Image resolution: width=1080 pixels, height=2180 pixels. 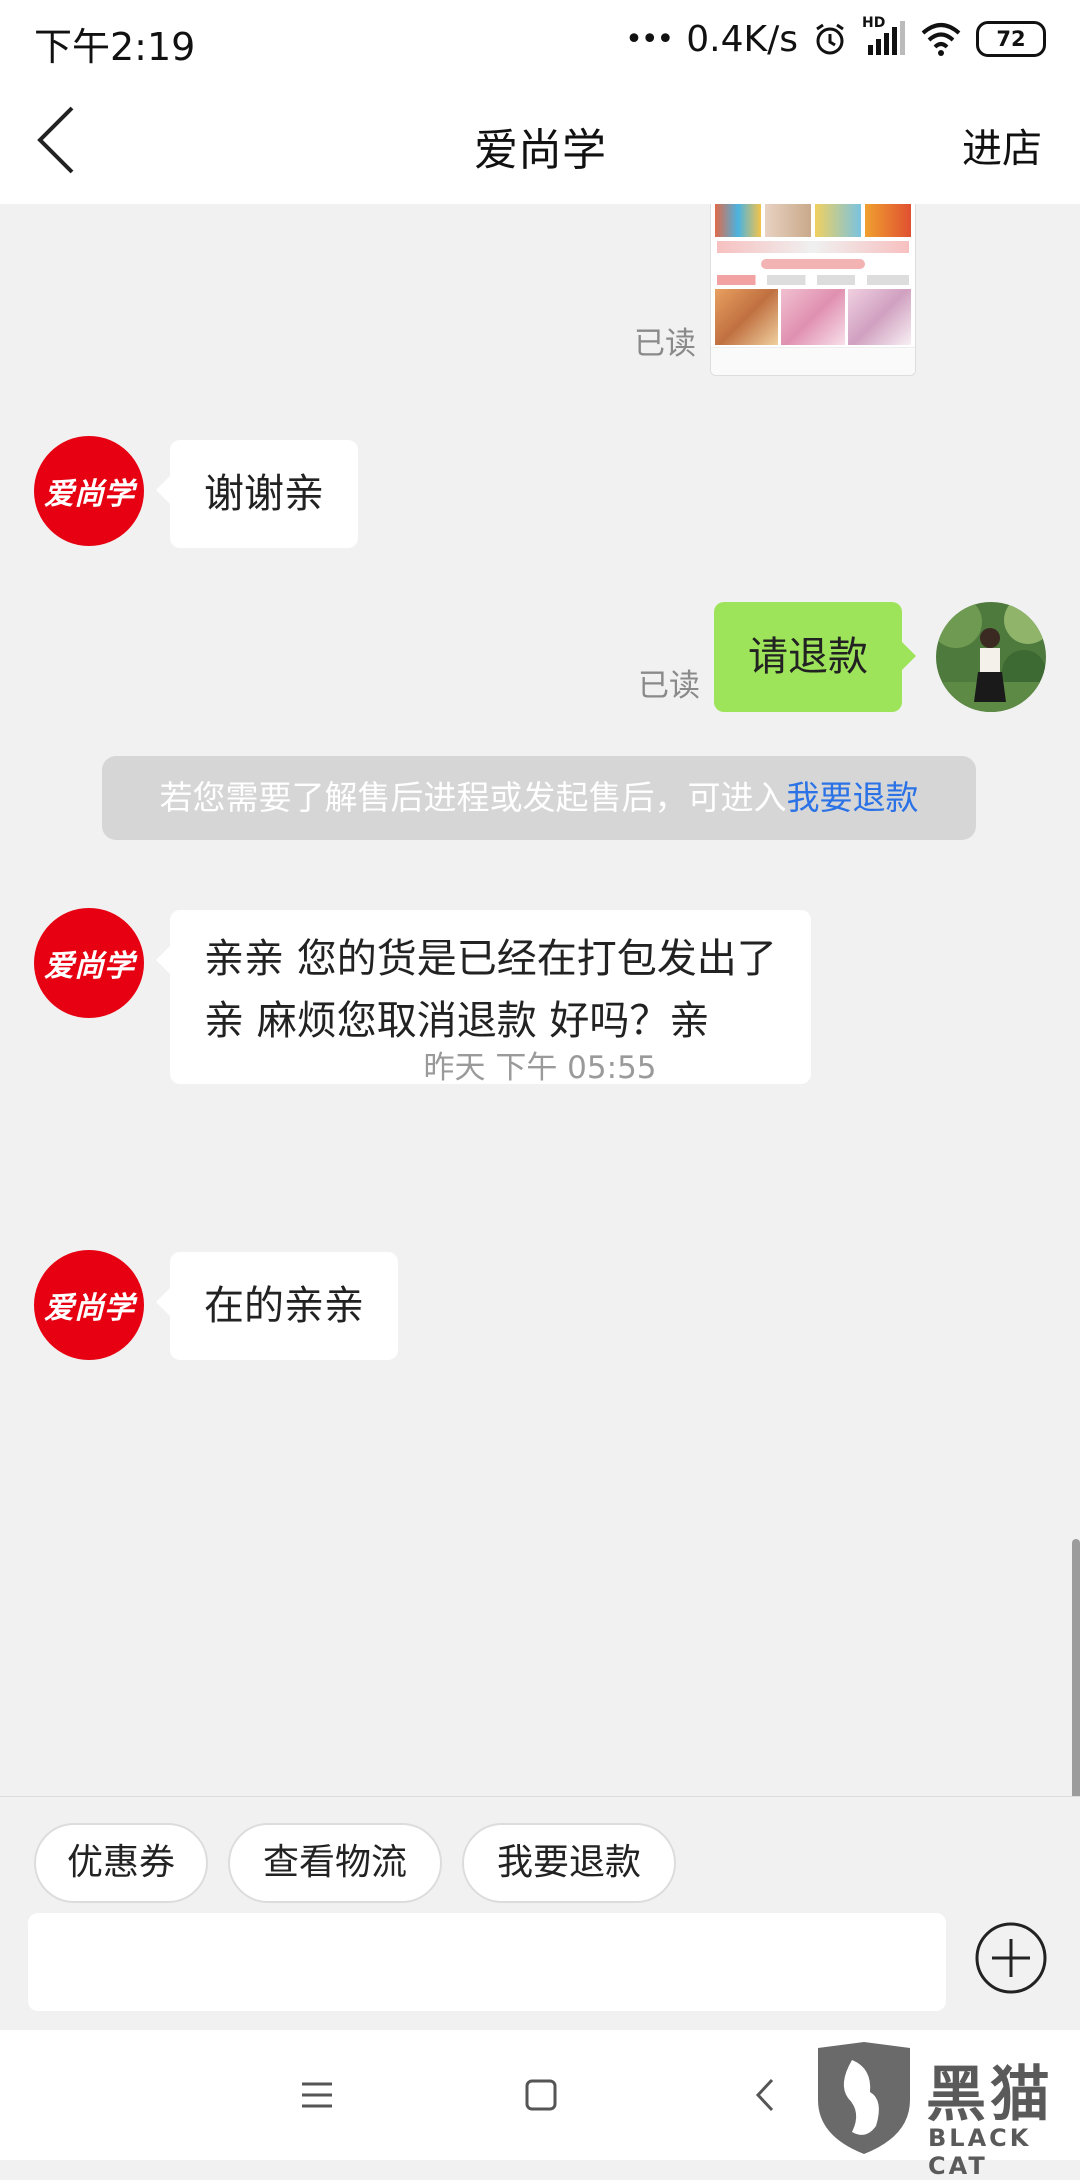 What do you see at coordinates (813, 280) in the screenshot?
I see `category-tabs` at bounding box center [813, 280].